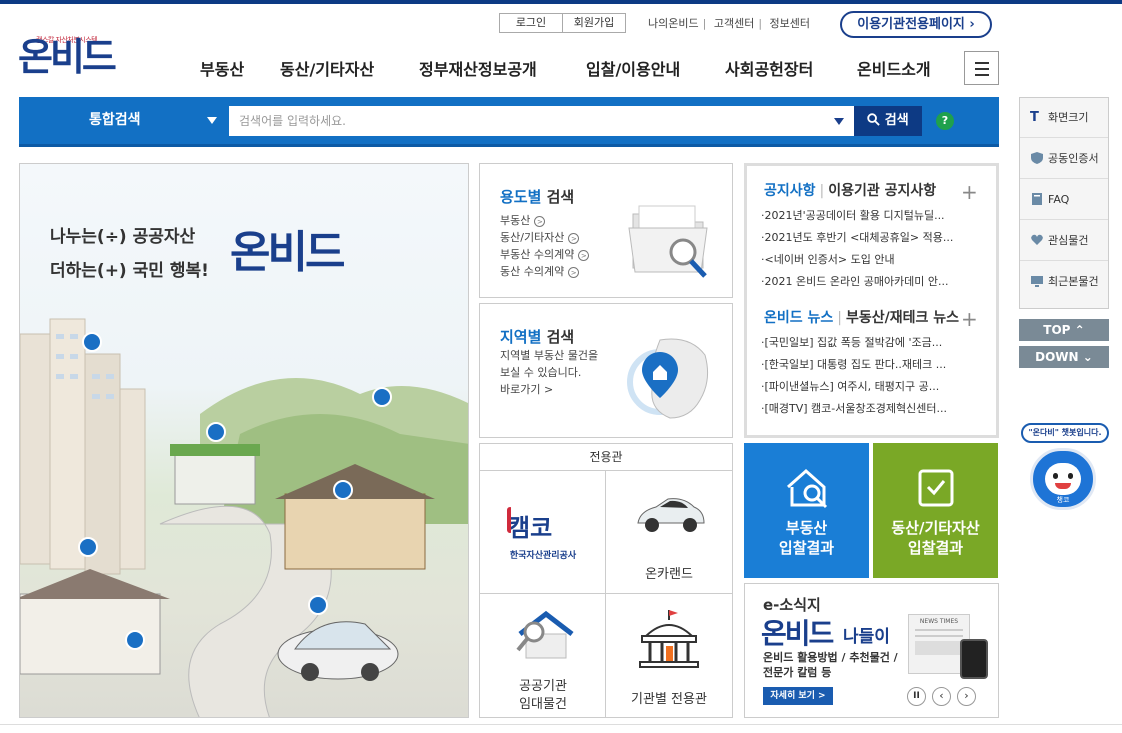 This screenshot has width=1122, height=733. What do you see at coordinates (544, 271) in the screenshot?
I see `usage-item-movable-private: 동산 수의계약 >` at bounding box center [544, 271].